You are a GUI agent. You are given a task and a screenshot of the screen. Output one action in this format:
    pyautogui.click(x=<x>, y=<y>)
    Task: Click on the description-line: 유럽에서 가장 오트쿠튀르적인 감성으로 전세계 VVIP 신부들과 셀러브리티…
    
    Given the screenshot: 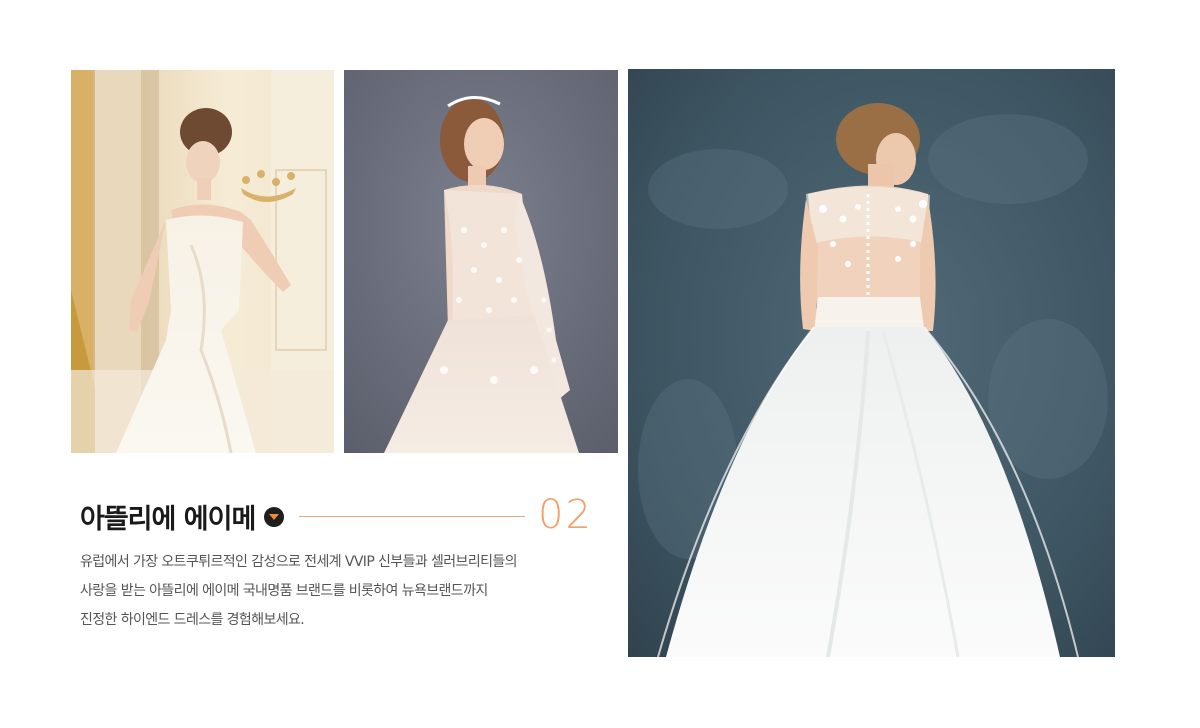 What is the action you would take?
    pyautogui.click(x=299, y=562)
    